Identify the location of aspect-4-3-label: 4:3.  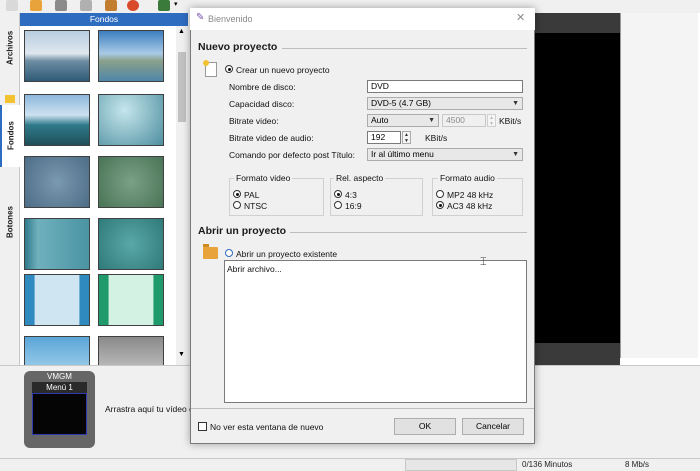
(351, 195).